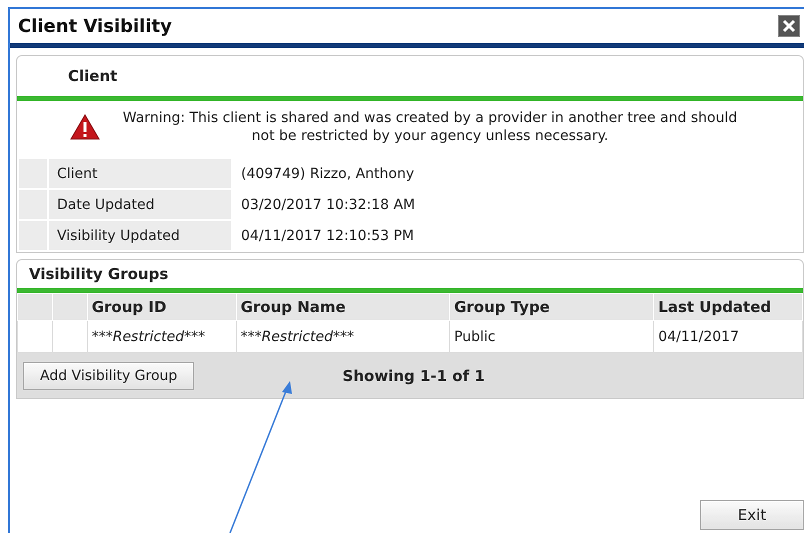  I want to click on field-label: Date Updated, so click(140, 204).